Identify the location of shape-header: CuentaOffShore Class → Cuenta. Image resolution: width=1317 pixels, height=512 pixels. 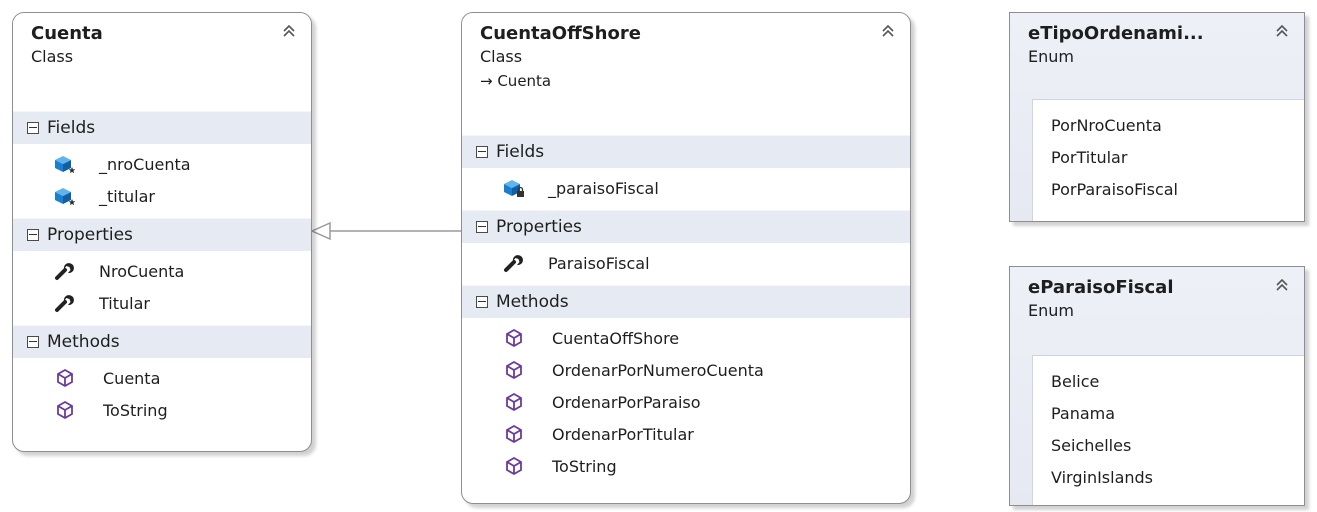
(686, 74).